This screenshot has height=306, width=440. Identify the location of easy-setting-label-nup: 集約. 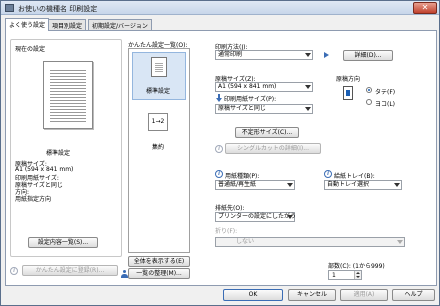
(158, 147).